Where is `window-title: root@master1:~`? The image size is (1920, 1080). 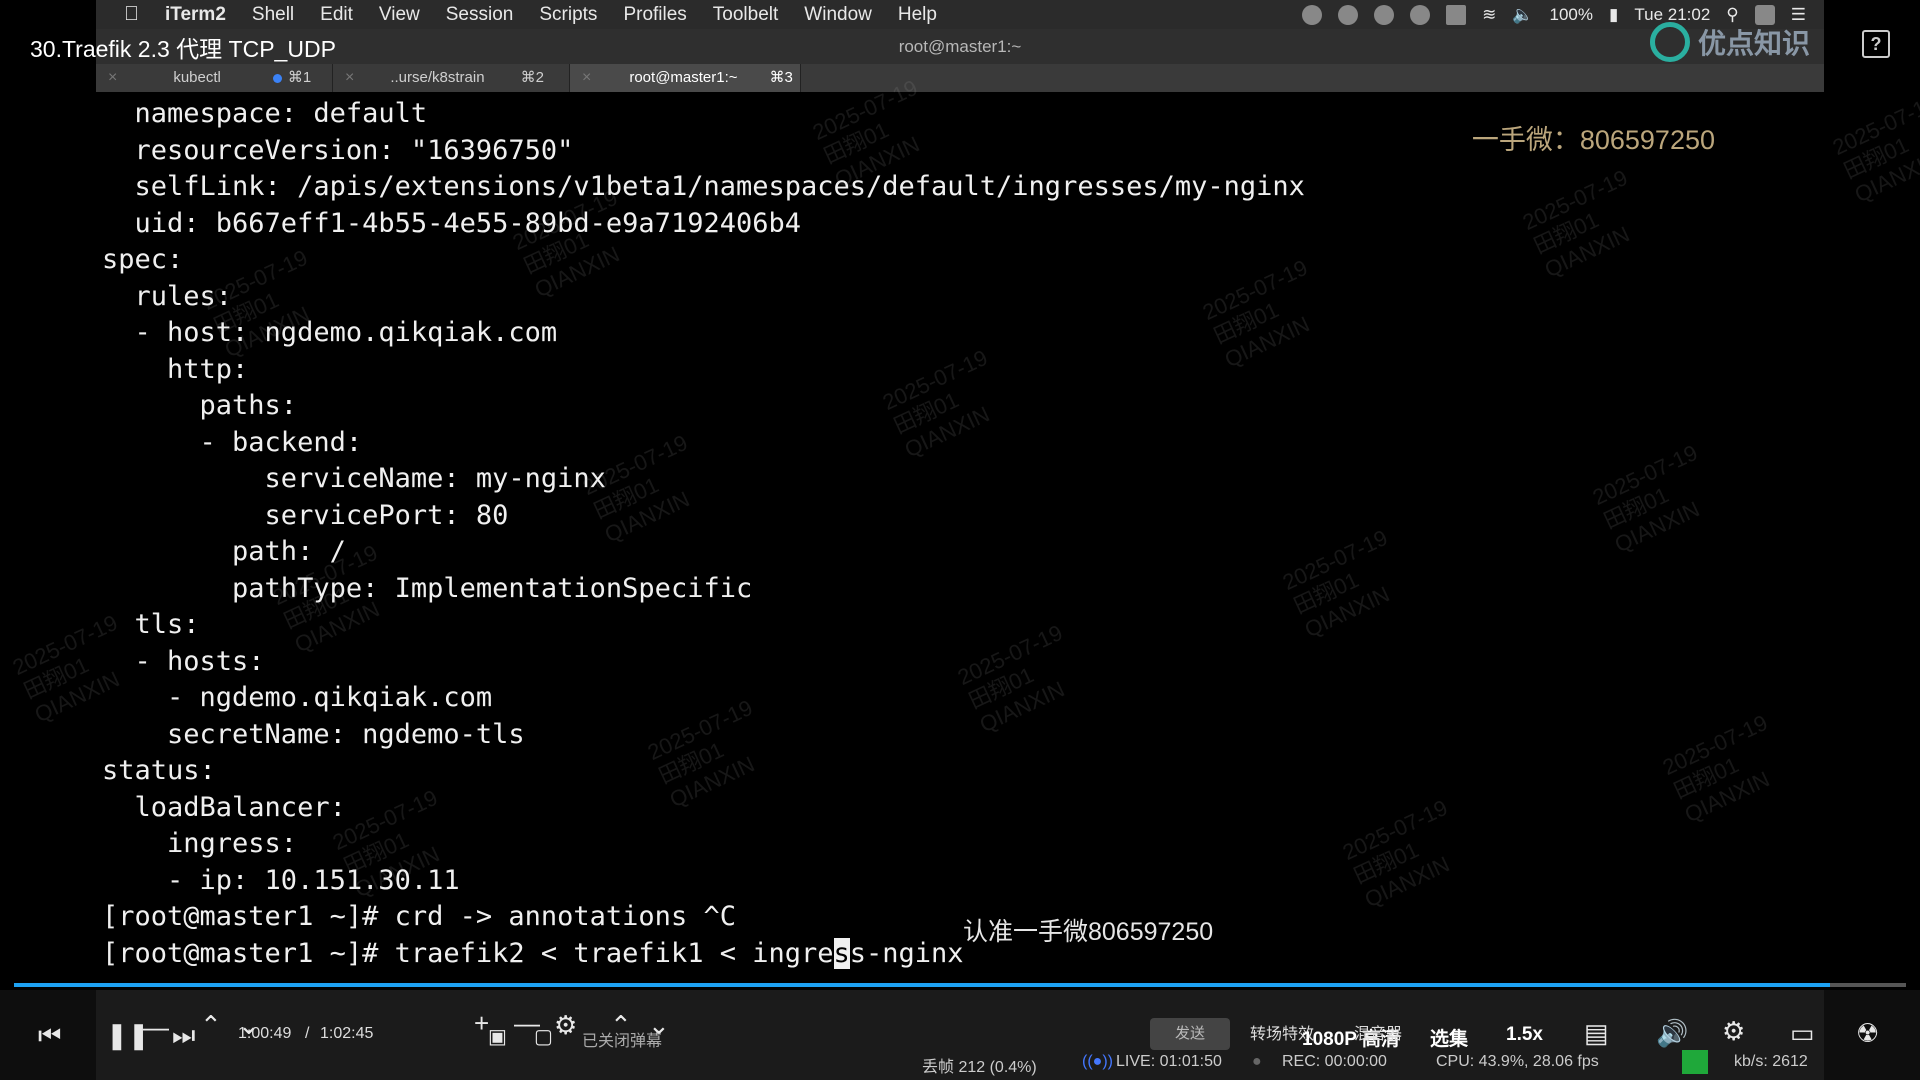 window-title: root@master1:~ is located at coordinates (960, 46).